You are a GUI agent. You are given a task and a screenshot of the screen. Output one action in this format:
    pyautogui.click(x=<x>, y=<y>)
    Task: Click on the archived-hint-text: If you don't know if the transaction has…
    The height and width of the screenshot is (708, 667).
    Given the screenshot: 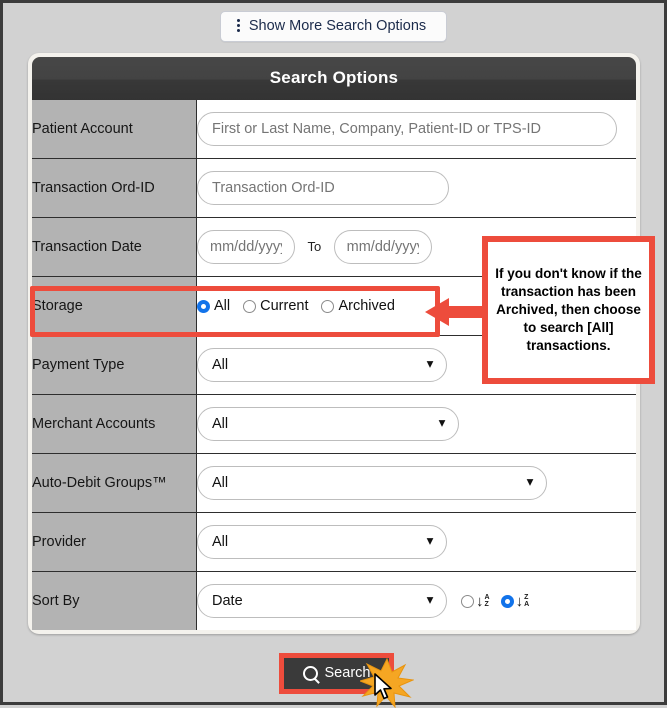 What is the action you would take?
    pyautogui.click(x=568, y=309)
    